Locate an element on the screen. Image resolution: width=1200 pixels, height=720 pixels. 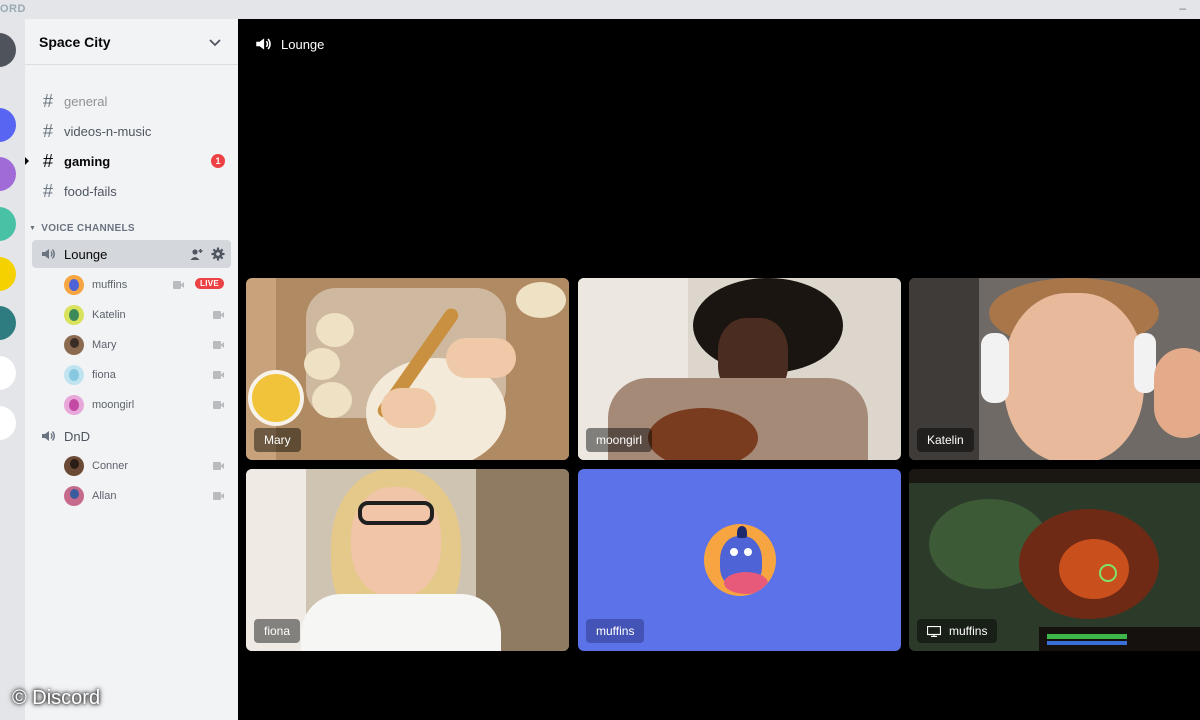
voice-user-allan: Allan is located at coordinates (144, 496).